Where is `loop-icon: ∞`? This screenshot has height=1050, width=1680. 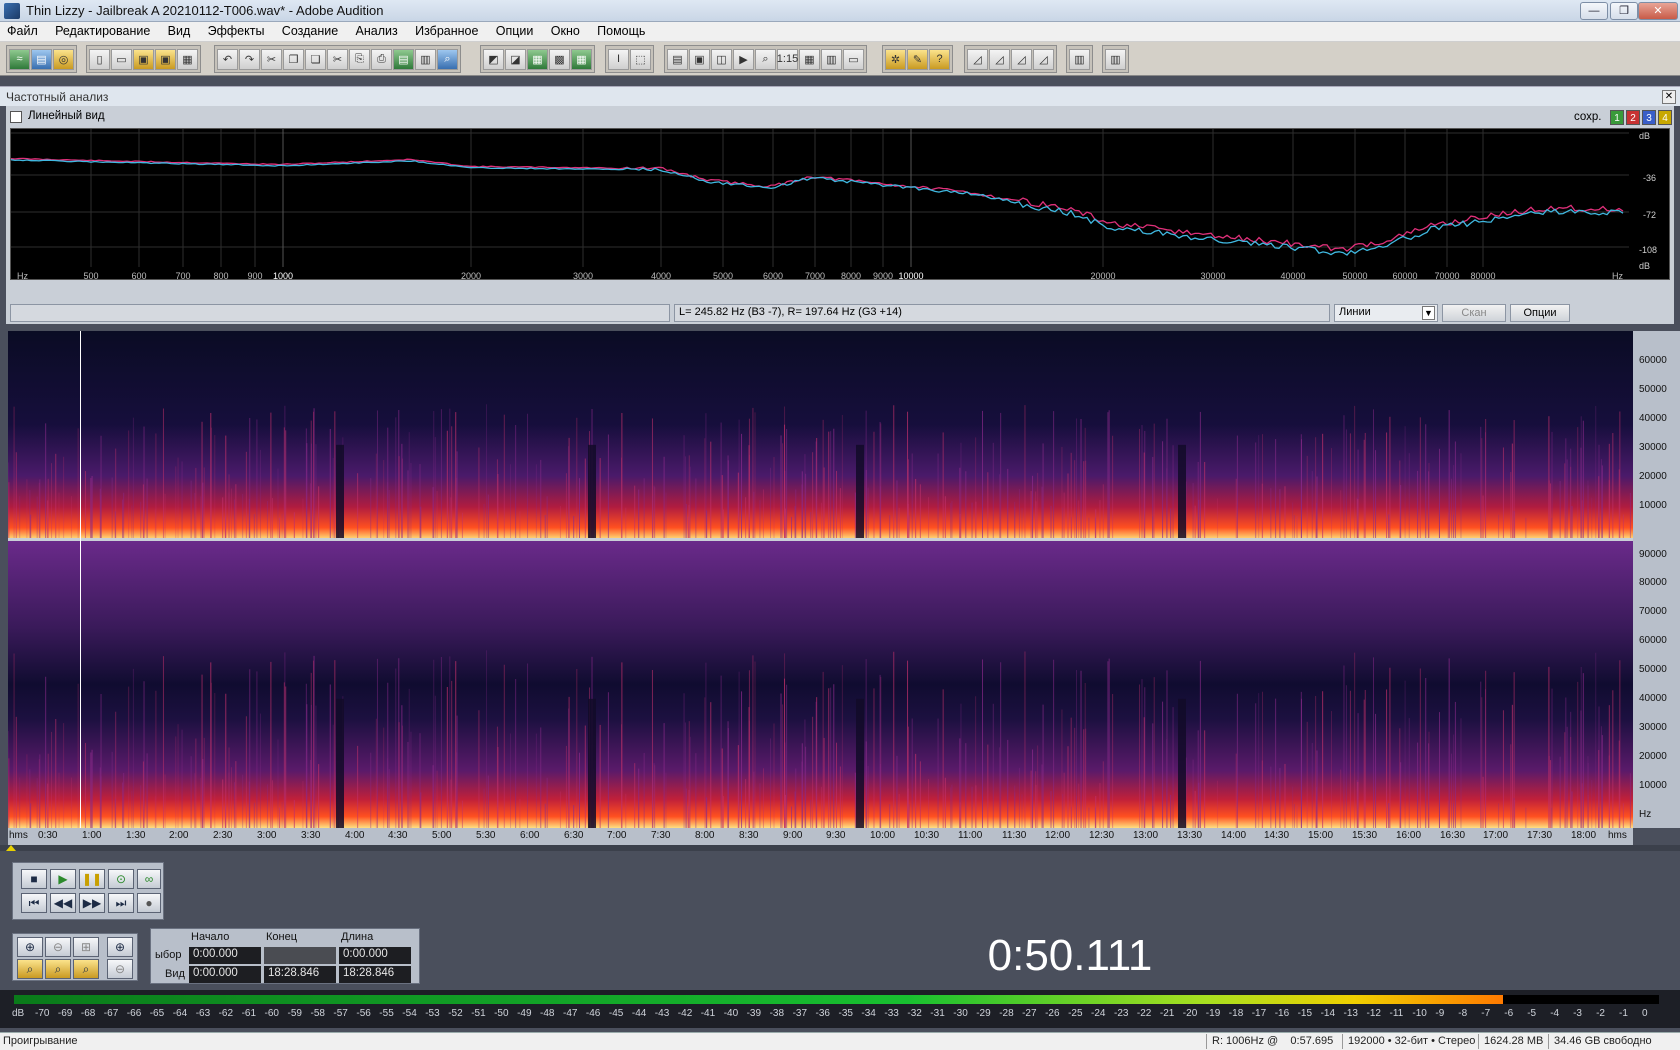
loop-icon: ∞ is located at coordinates (149, 879).